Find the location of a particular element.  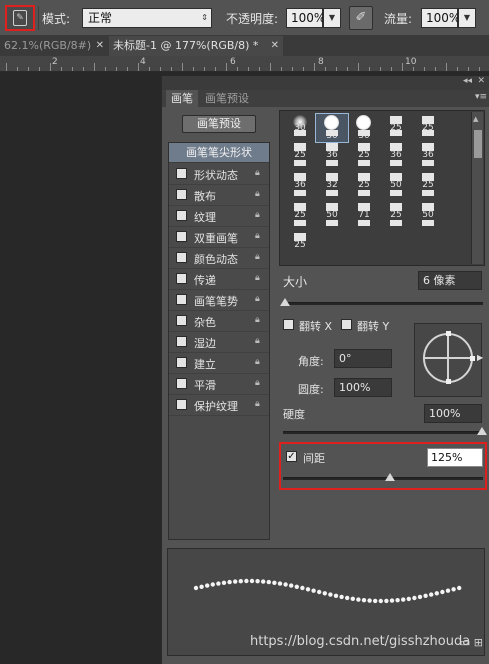

angle-axis-vertical is located at coordinates (448, 358).